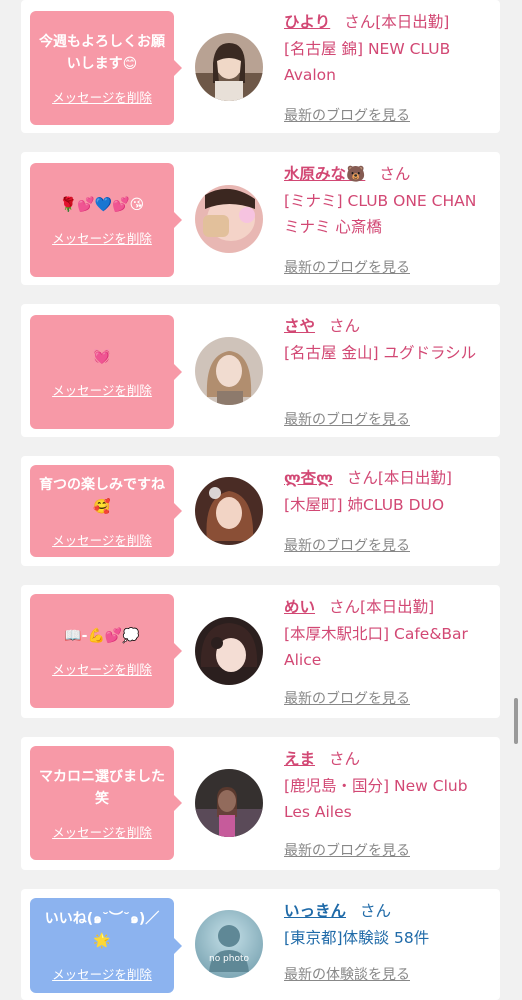  What do you see at coordinates (324, 174) in the screenshot?
I see `cast-name-link: 水原みな🐻` at bounding box center [324, 174].